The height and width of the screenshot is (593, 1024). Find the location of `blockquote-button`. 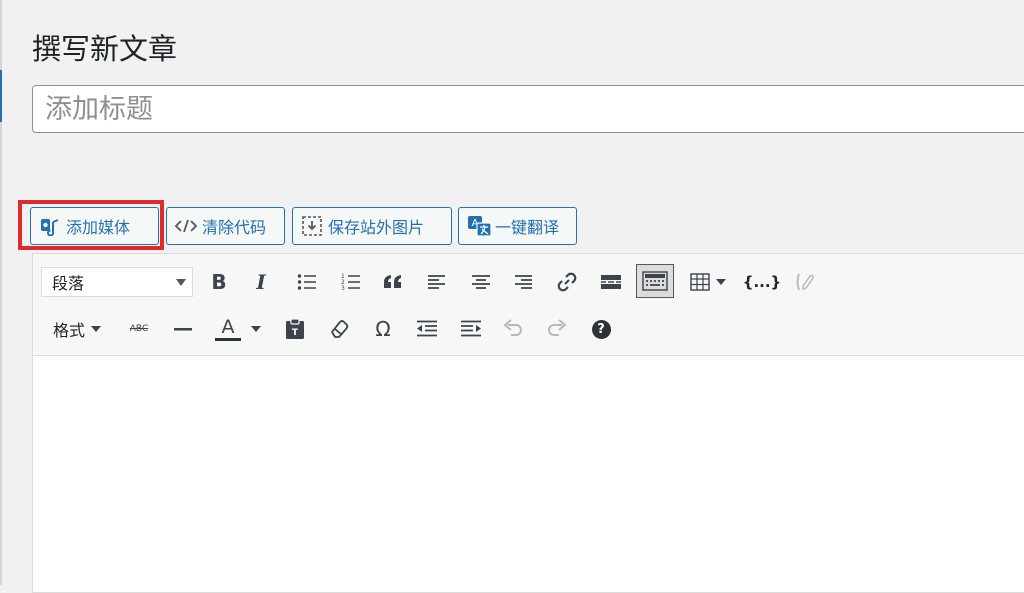

blockquote-button is located at coordinates (393, 282).